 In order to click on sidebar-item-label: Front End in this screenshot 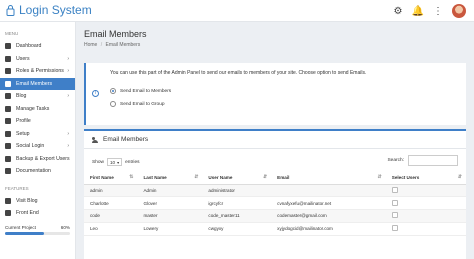, I will do `click(27, 213)`.